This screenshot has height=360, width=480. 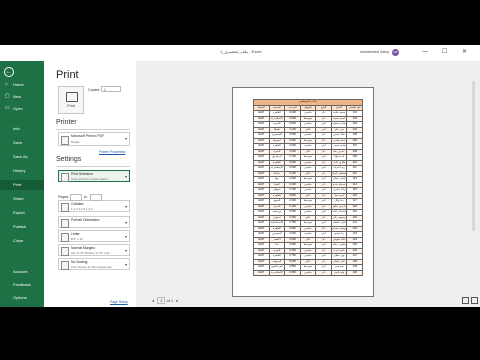 I want to click on zoom-to-page-icon, so click(x=474, y=300).